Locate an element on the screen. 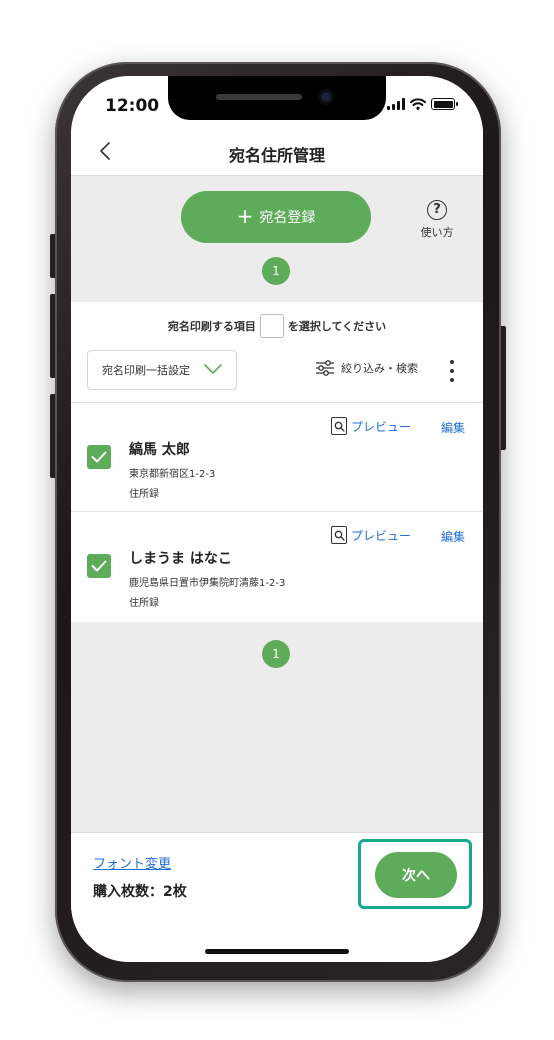  status-icons is located at coordinates (422, 104).